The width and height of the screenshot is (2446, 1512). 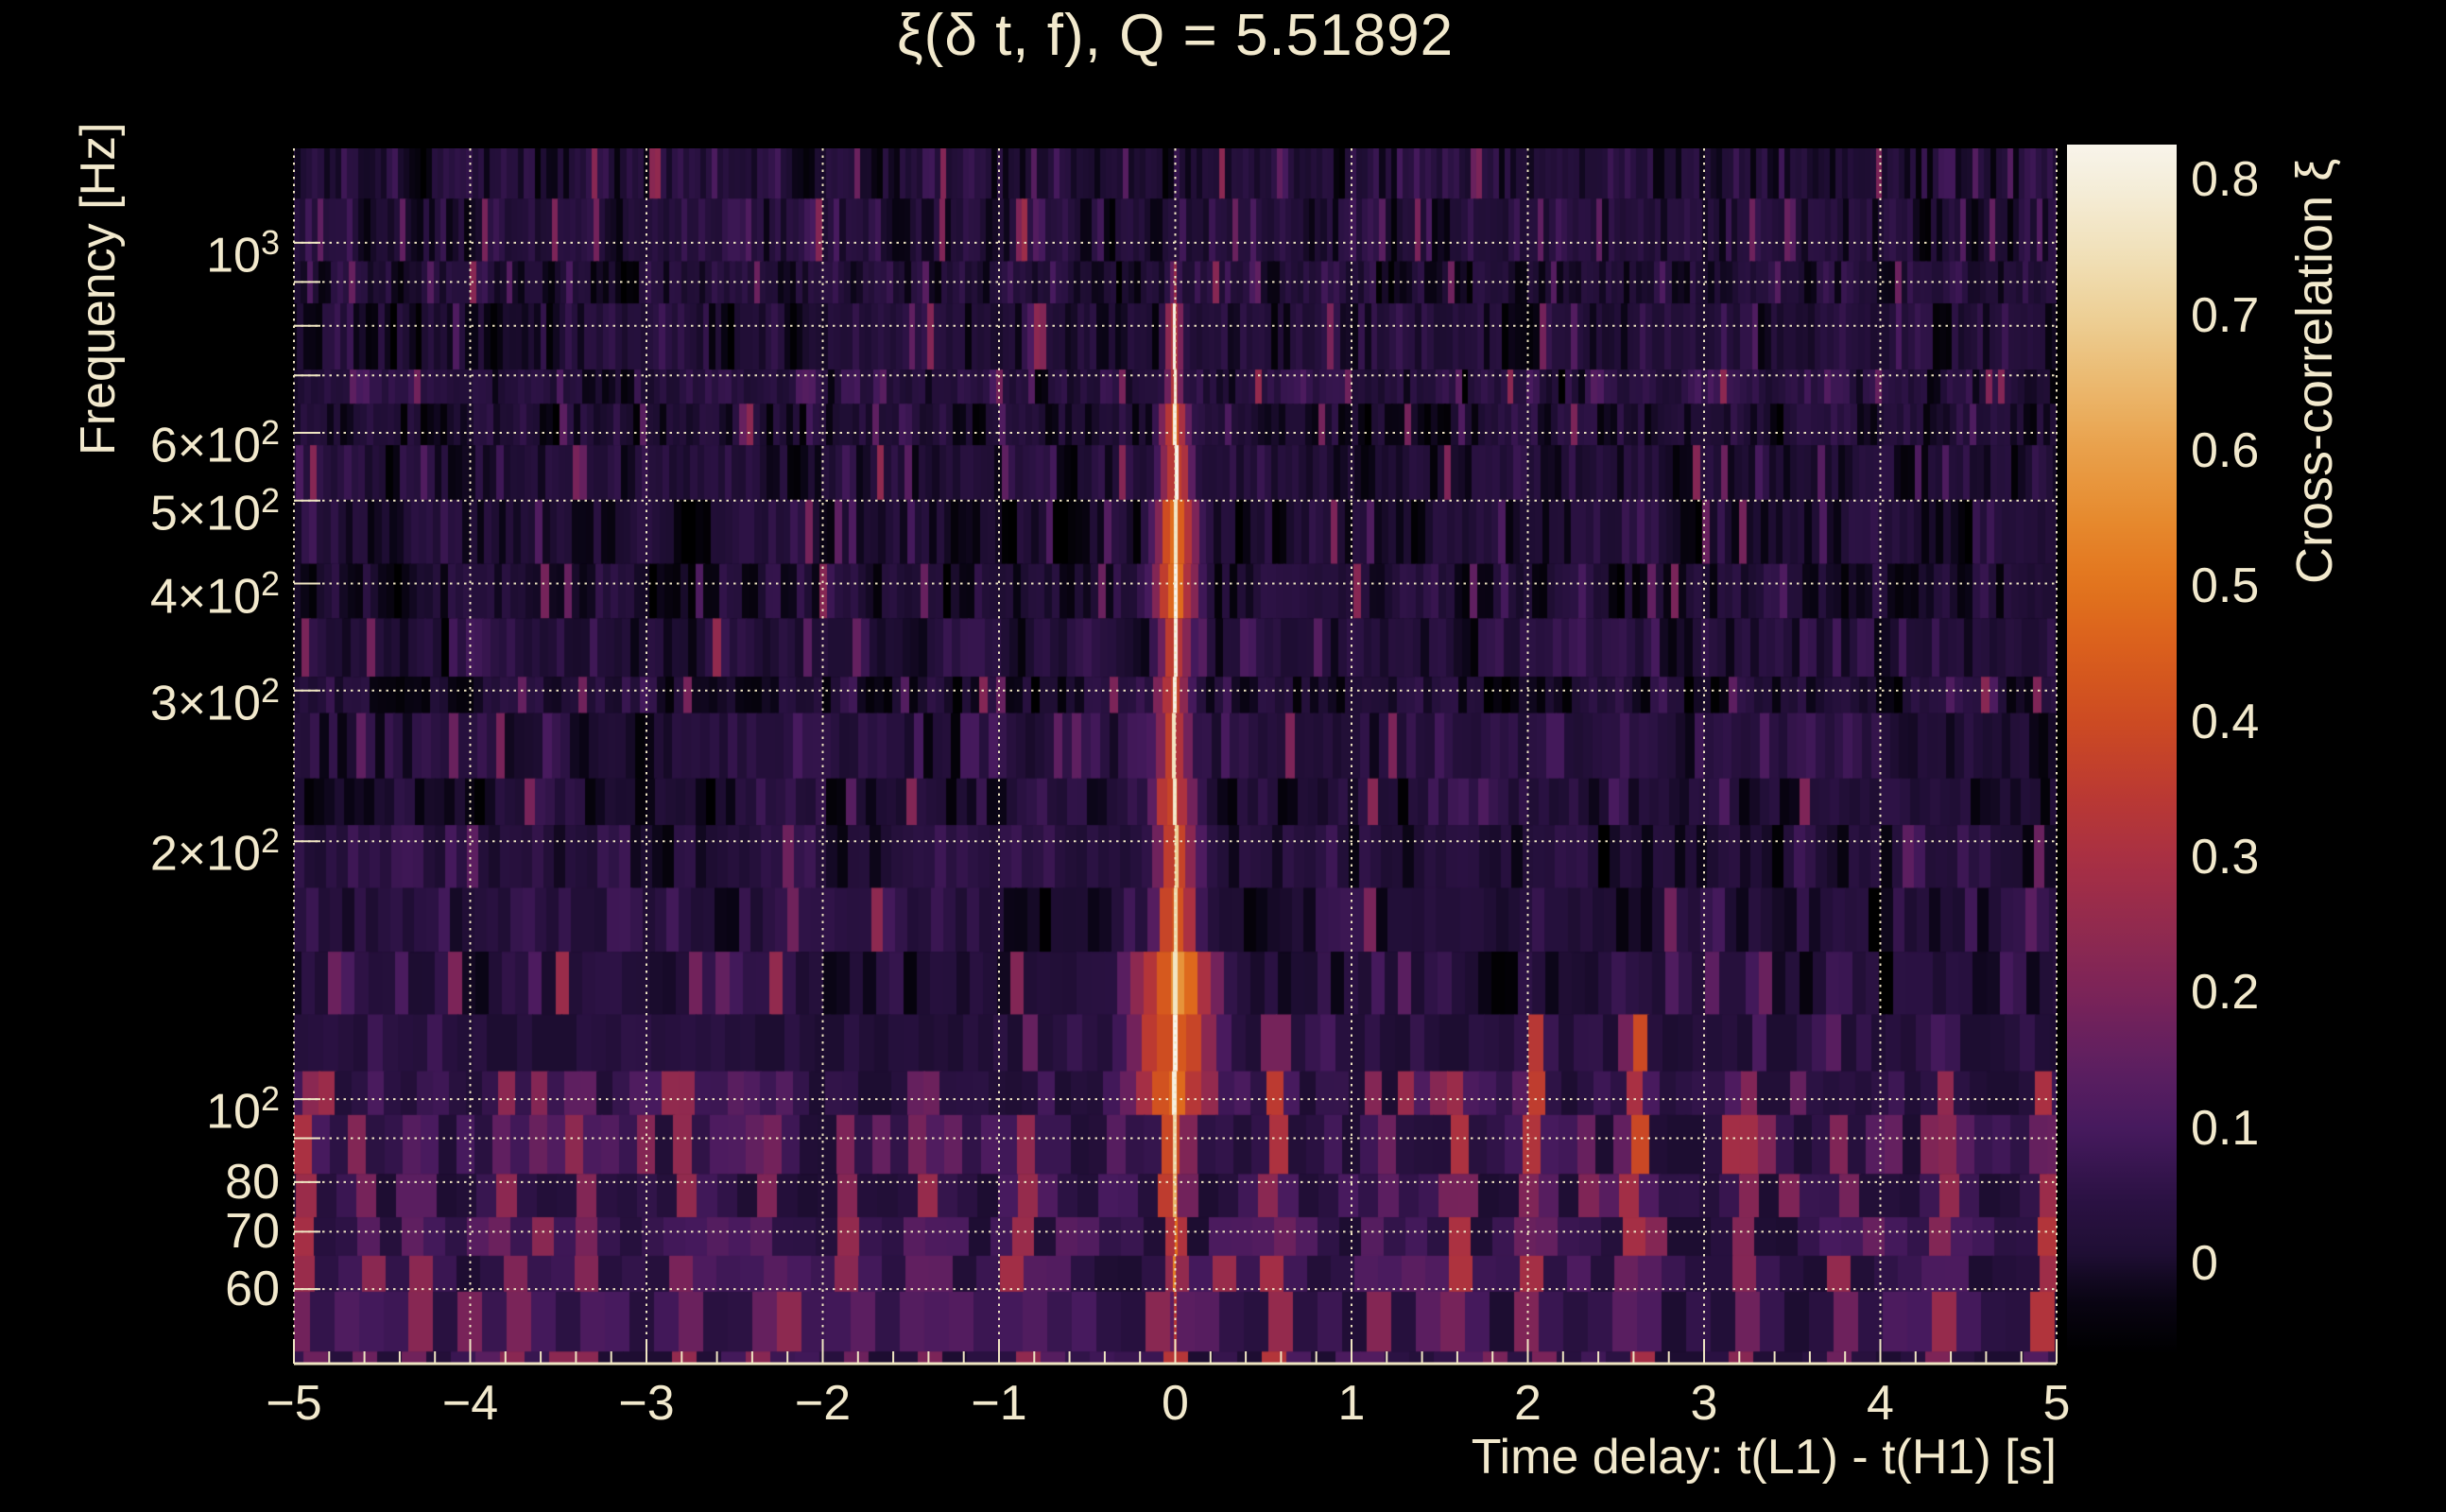 I want to click on y-tick-label: 6×102, so click(x=215, y=442).